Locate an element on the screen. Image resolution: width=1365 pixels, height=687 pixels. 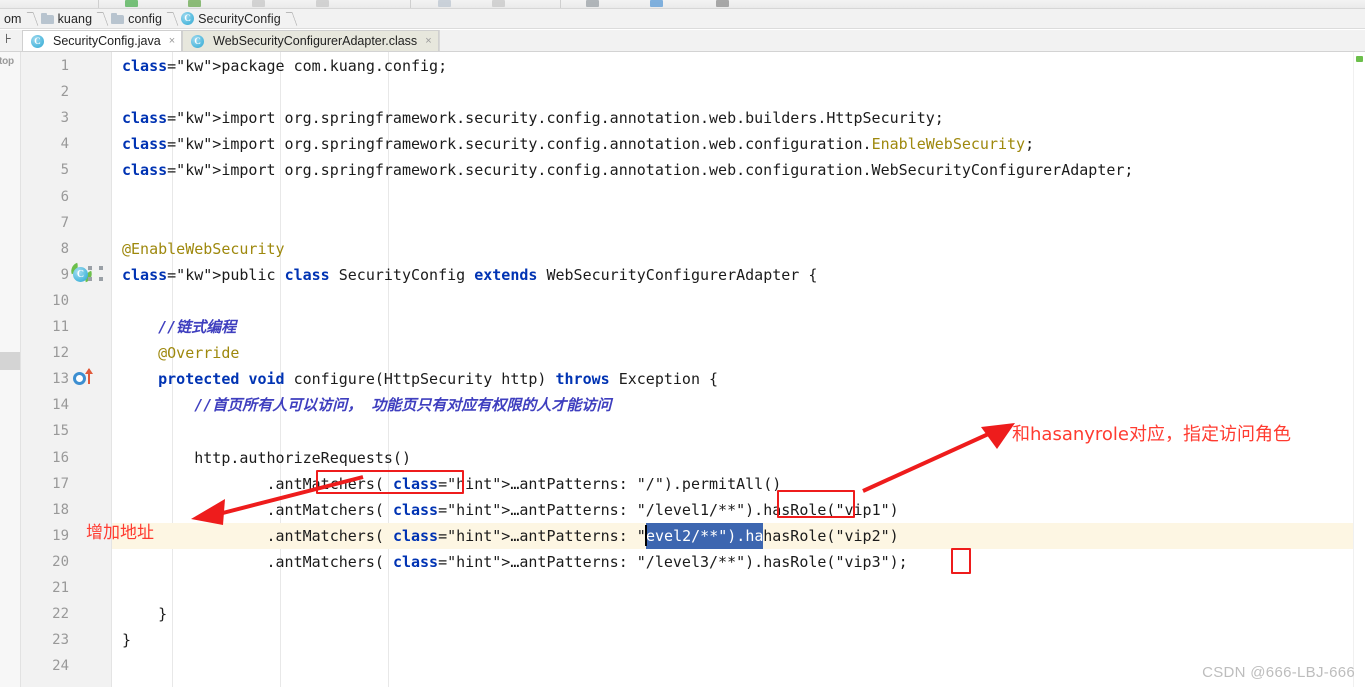
gutter-line-23: 23 is located at coordinates (66, 640).